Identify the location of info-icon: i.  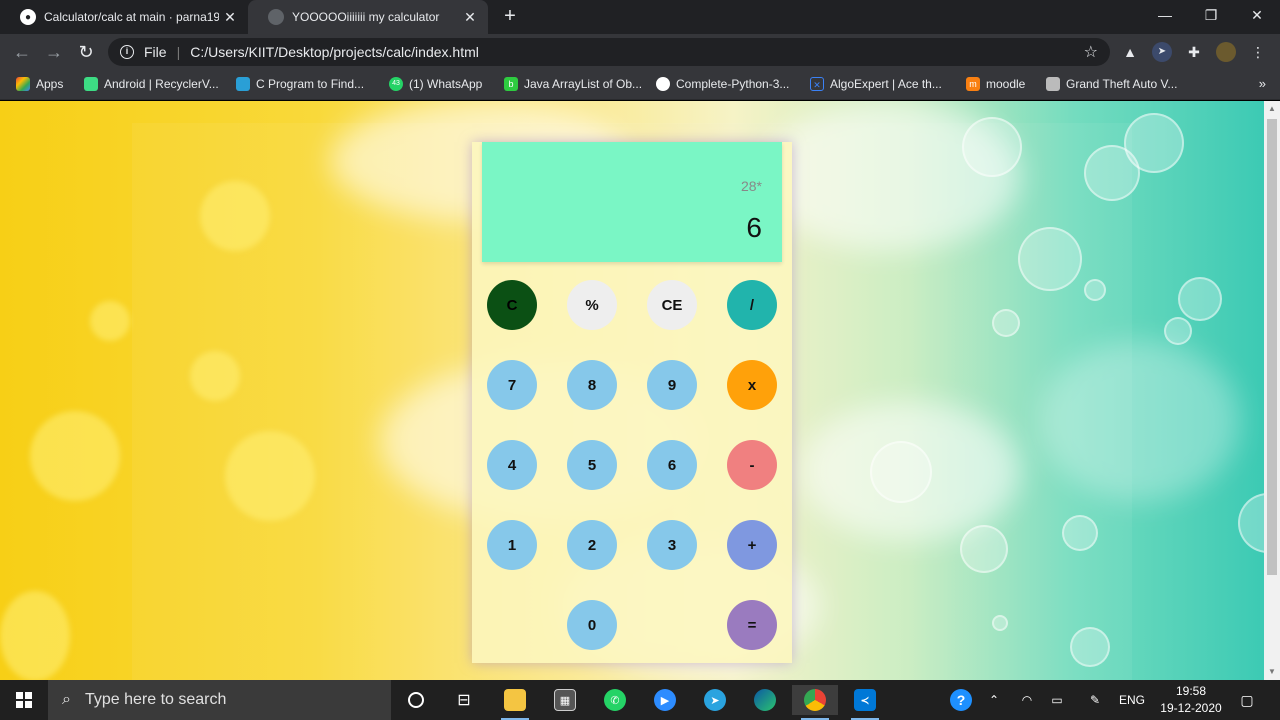
(127, 52).